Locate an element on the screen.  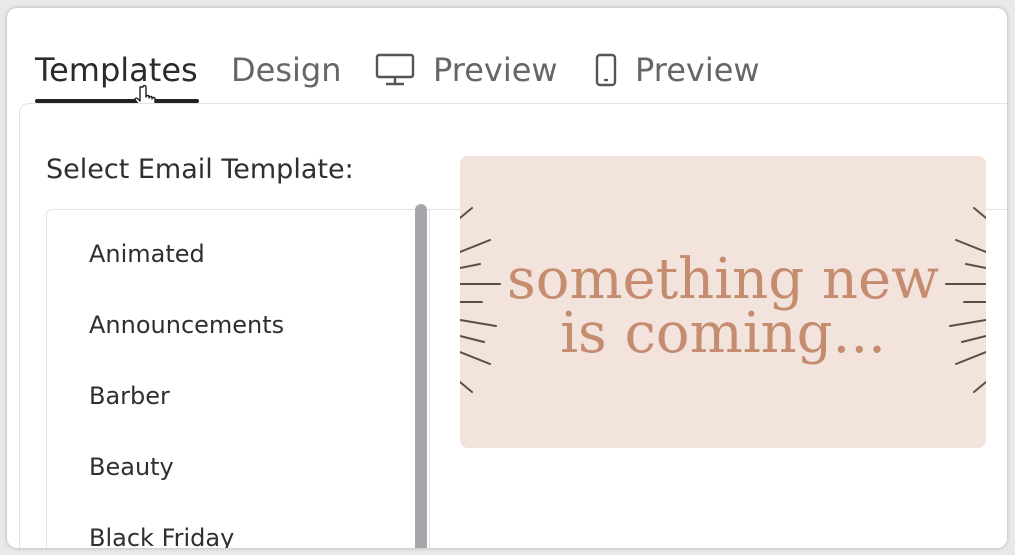
tab-desktop-preview-label: Preview is located at coordinates (495, 70).